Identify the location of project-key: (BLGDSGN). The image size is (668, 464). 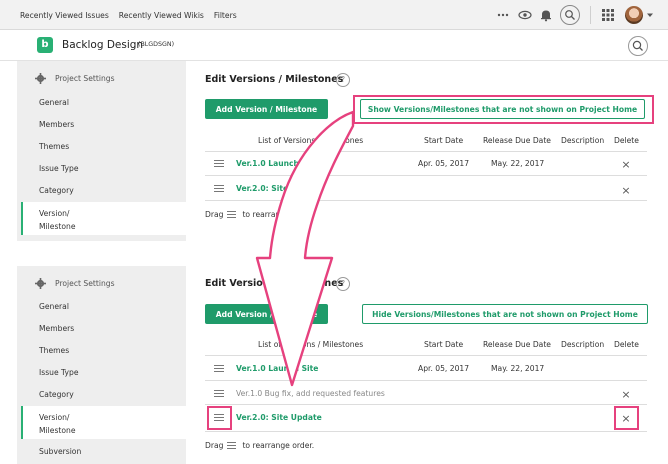
(156, 44).